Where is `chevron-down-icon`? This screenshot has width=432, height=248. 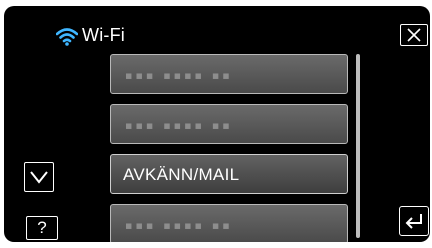 chevron-down-icon is located at coordinates (39, 177).